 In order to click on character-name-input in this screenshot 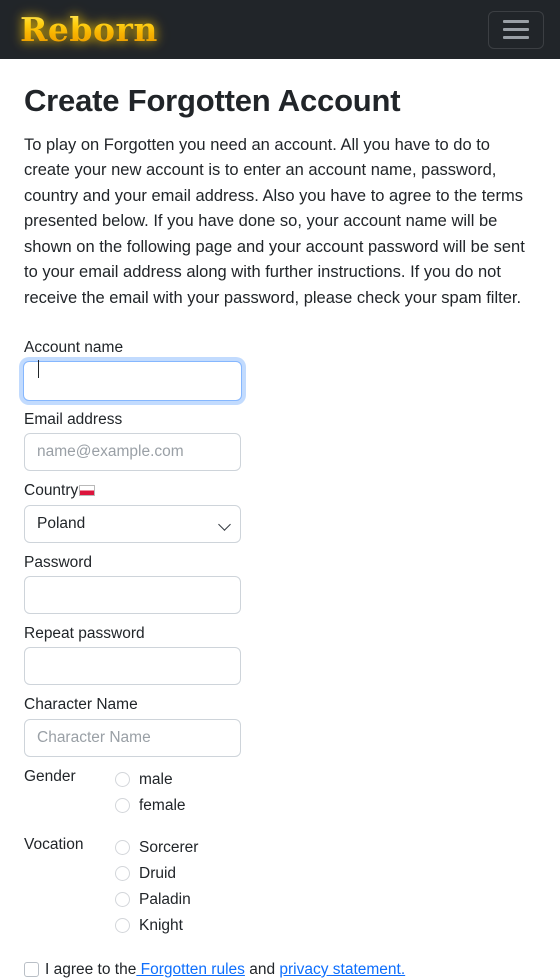, I will do `click(132, 737)`.